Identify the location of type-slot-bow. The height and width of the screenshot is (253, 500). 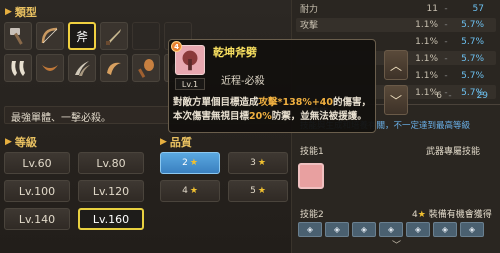
(50, 36).